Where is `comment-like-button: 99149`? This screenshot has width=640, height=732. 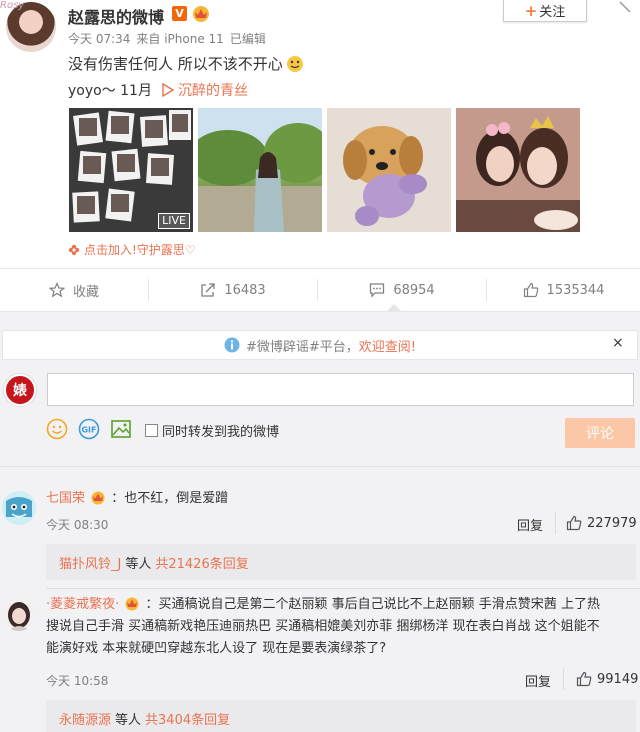 comment-like-button: 99149 is located at coordinates (607, 679).